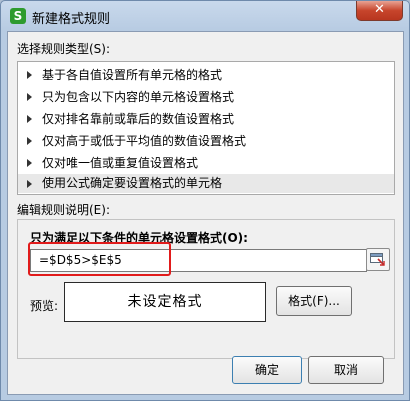 The image size is (410, 401). Describe the element at coordinates (63, 210) in the screenshot. I see `rule-description-label: 编辑规则说明(E):` at that location.